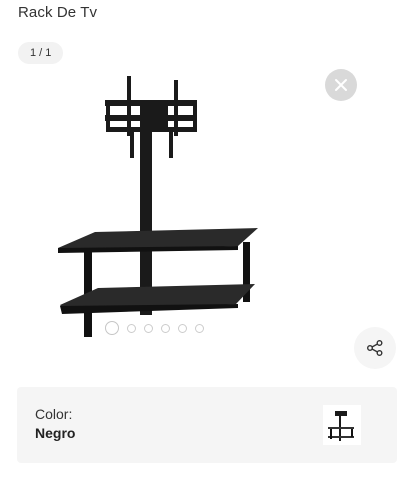  I want to click on share-button, so click(375, 348).